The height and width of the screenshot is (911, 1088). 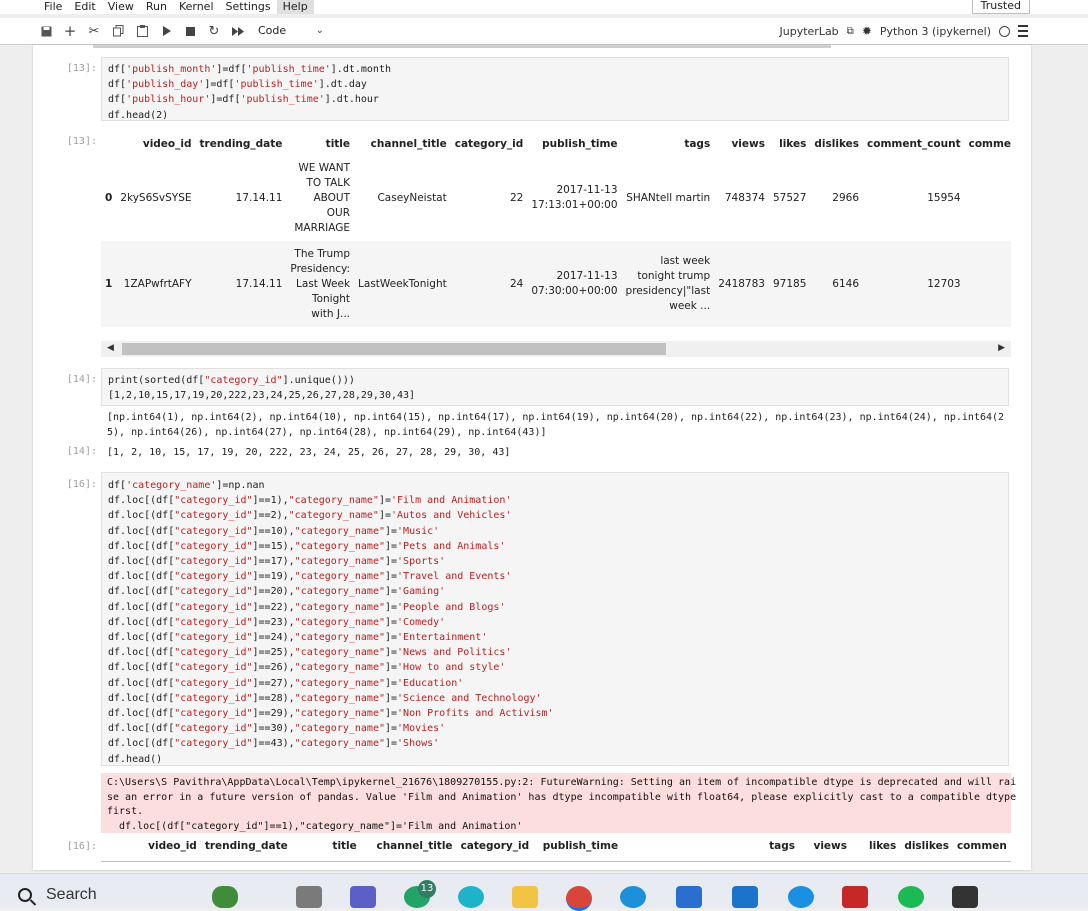 I want to click on add-cell-icon: +, so click(x=70, y=31).